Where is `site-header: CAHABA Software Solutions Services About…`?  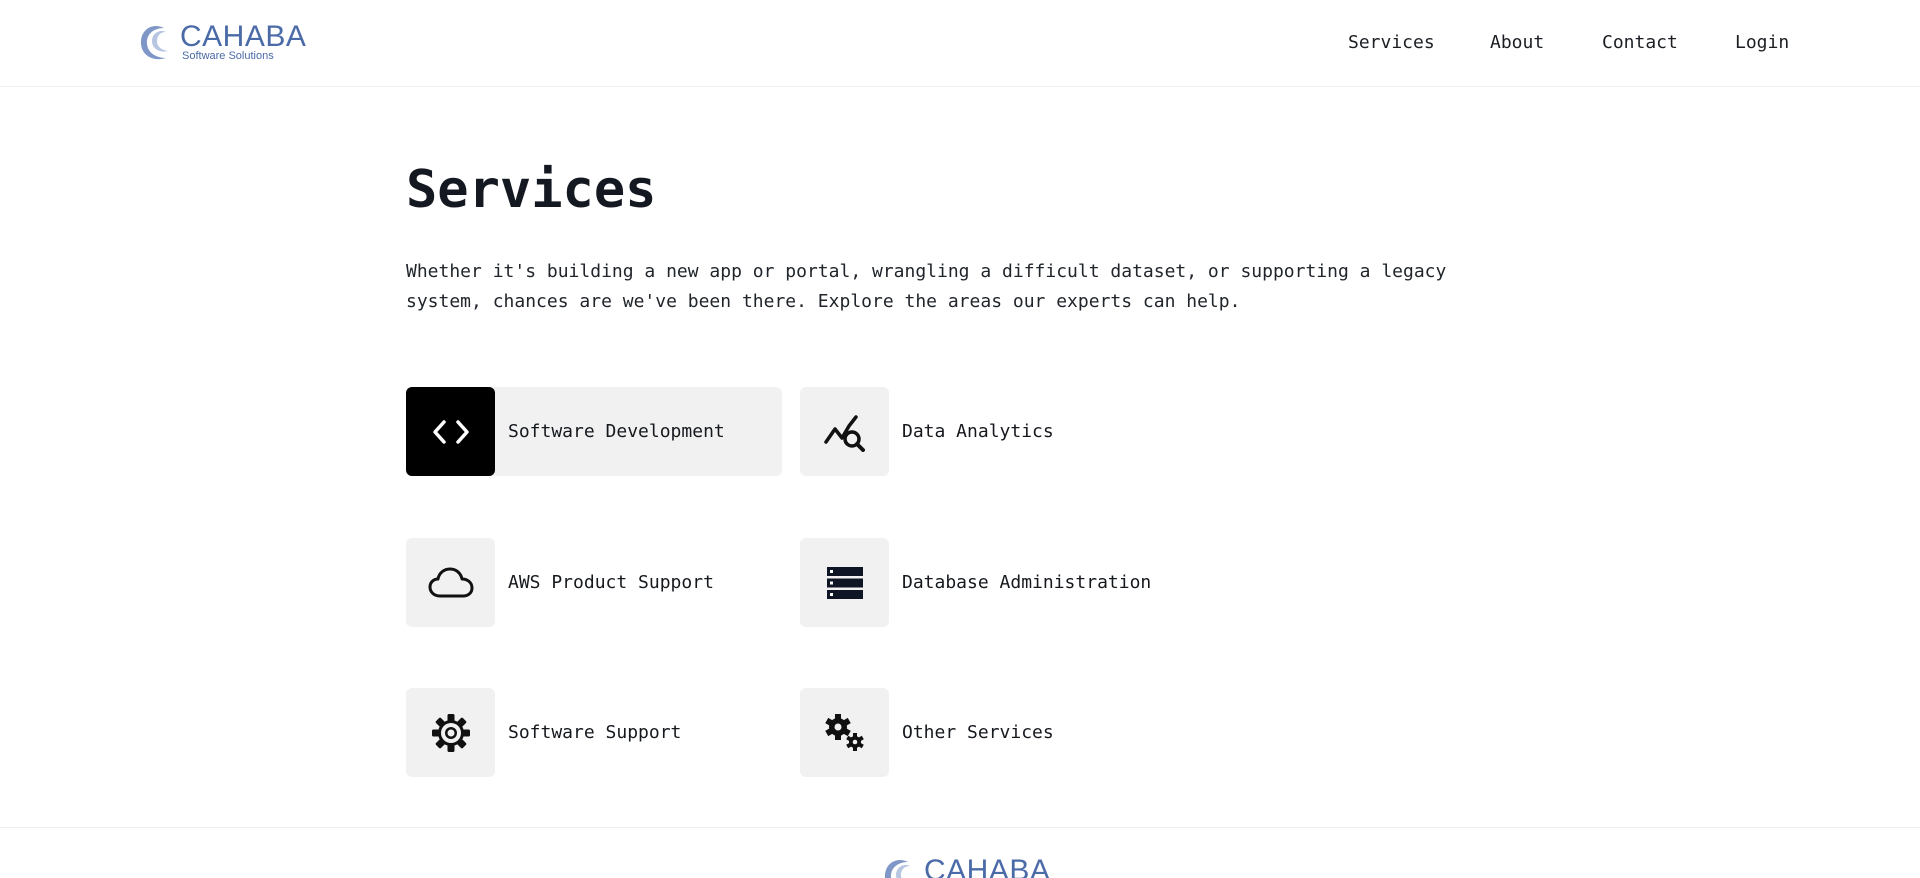
site-header: CAHABA Software Solutions Services About… is located at coordinates (960, 43).